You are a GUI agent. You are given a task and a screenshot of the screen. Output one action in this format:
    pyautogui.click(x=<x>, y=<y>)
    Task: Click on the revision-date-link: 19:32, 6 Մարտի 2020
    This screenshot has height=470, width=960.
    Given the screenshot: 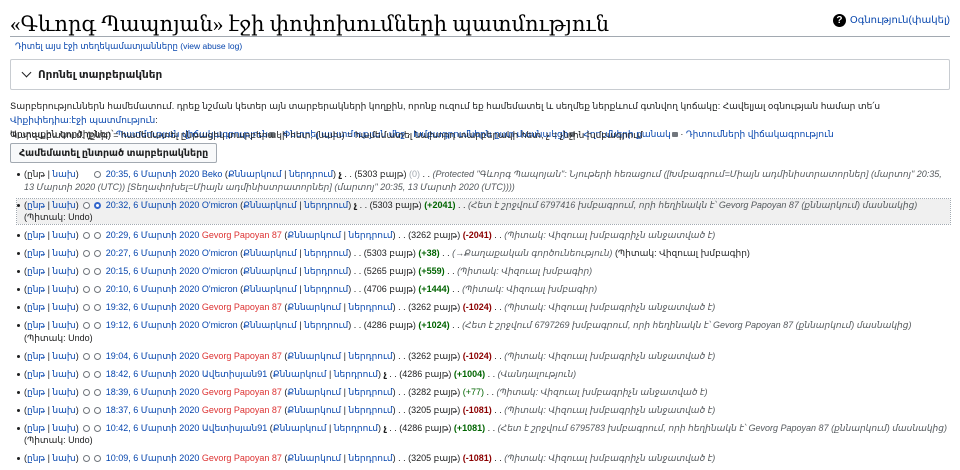 What is the action you would take?
    pyautogui.click(x=153, y=307)
    